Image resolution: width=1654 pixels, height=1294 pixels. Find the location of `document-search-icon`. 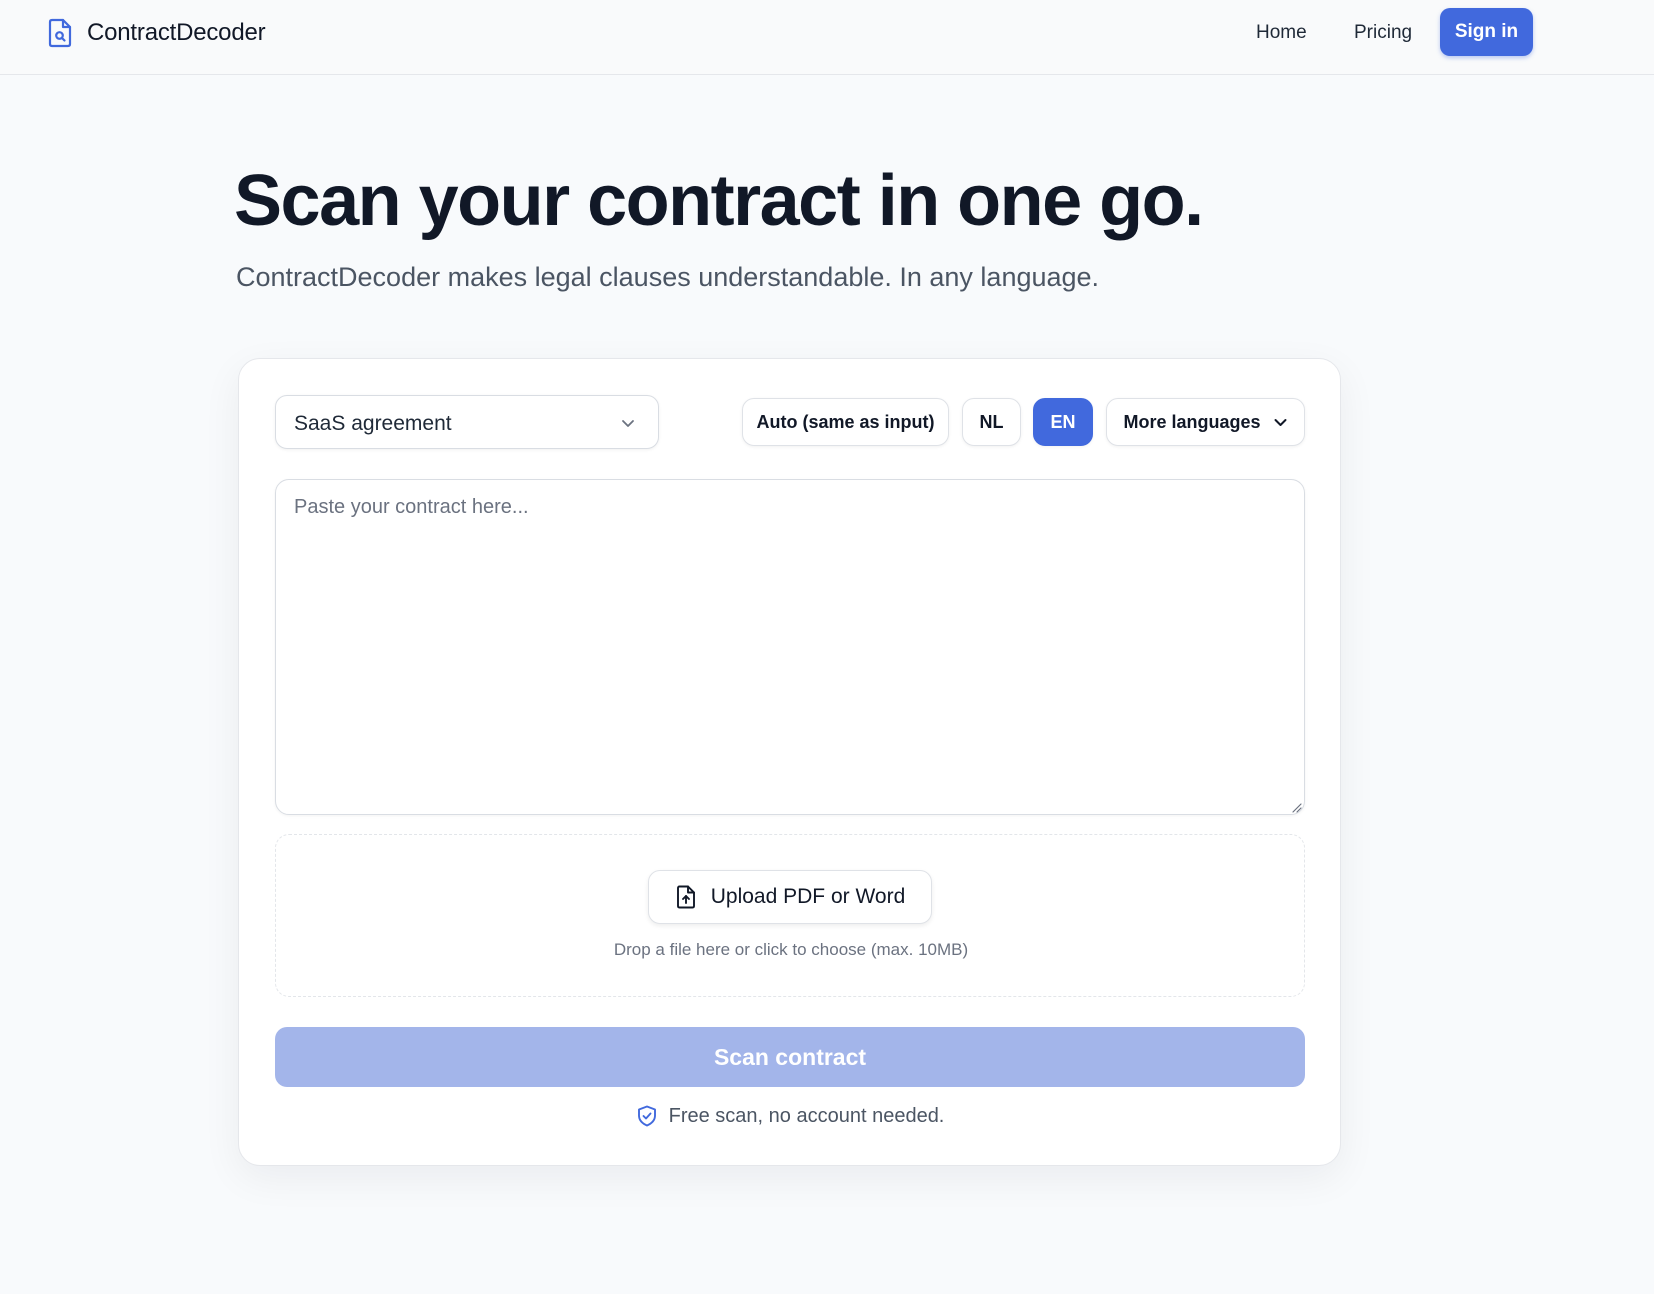

document-search-icon is located at coordinates (60, 33).